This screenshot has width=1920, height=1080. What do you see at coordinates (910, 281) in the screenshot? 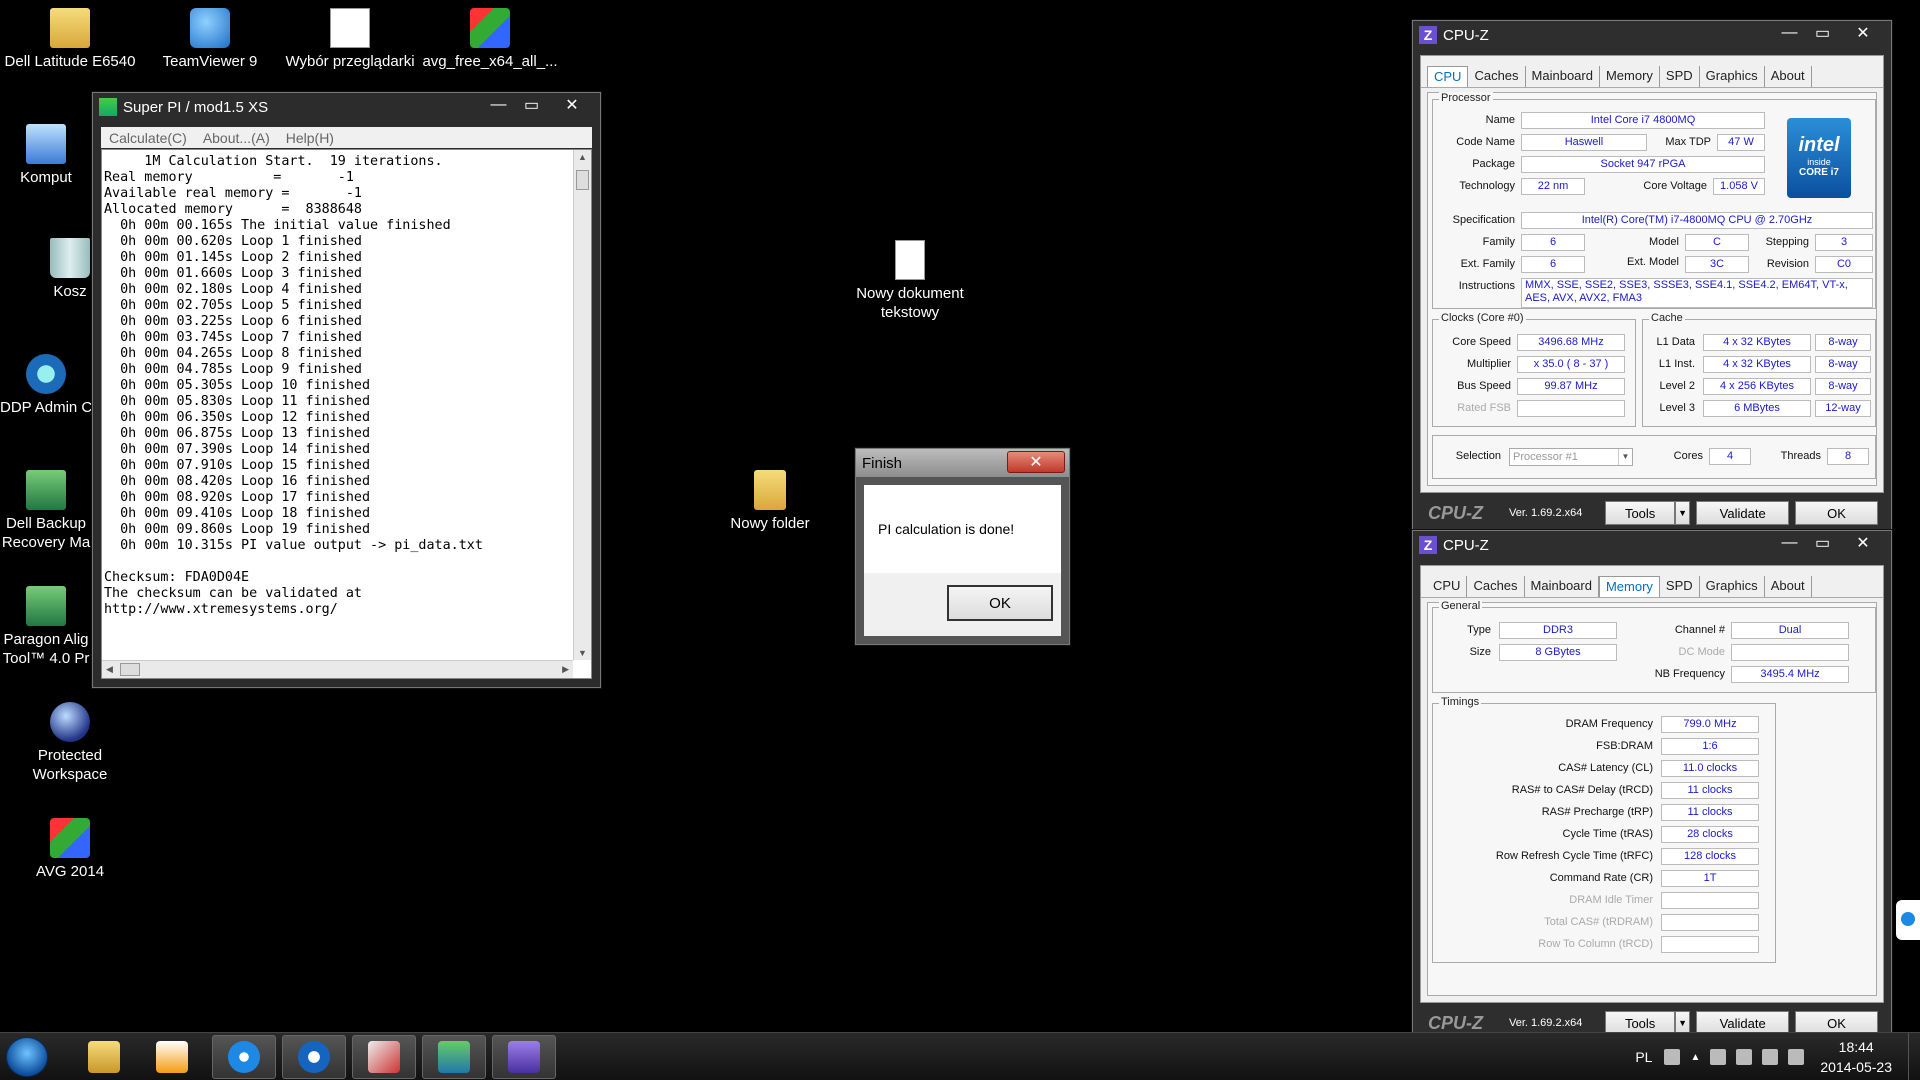
I see `desktop-icon-text-document: Nowy dokument tekstowy` at bounding box center [910, 281].